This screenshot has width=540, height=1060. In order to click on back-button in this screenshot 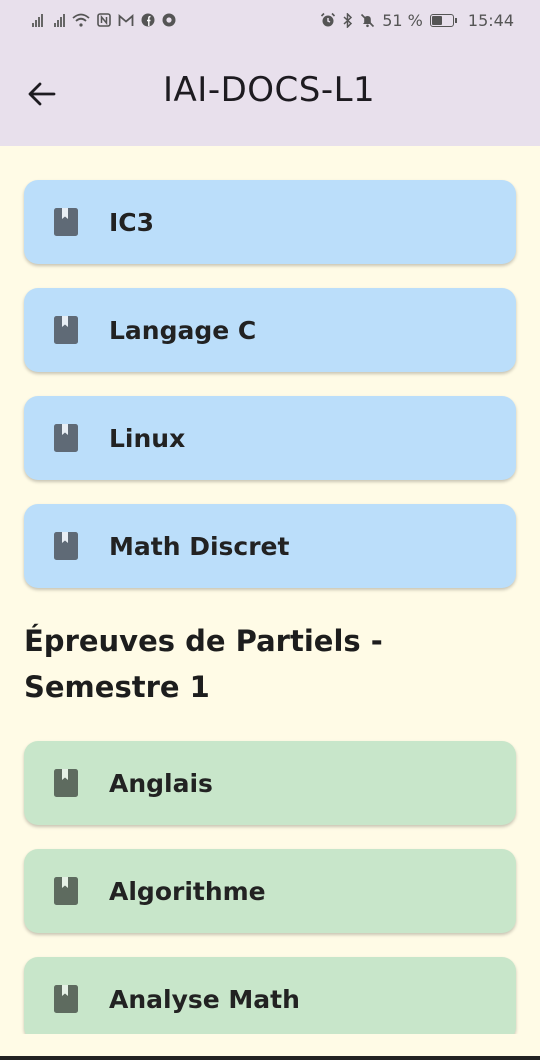, I will do `click(42, 94)`.